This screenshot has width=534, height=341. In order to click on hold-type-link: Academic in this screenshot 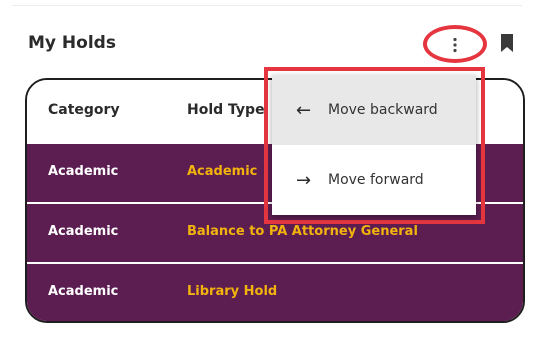, I will do `click(222, 171)`.